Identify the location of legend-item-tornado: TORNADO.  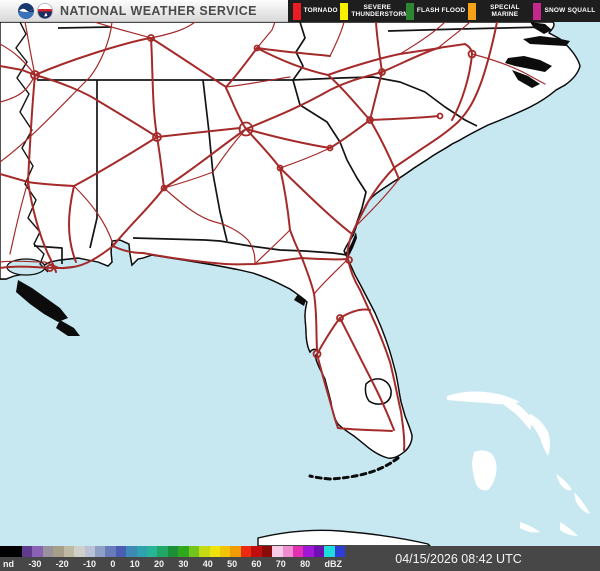
(315, 11).